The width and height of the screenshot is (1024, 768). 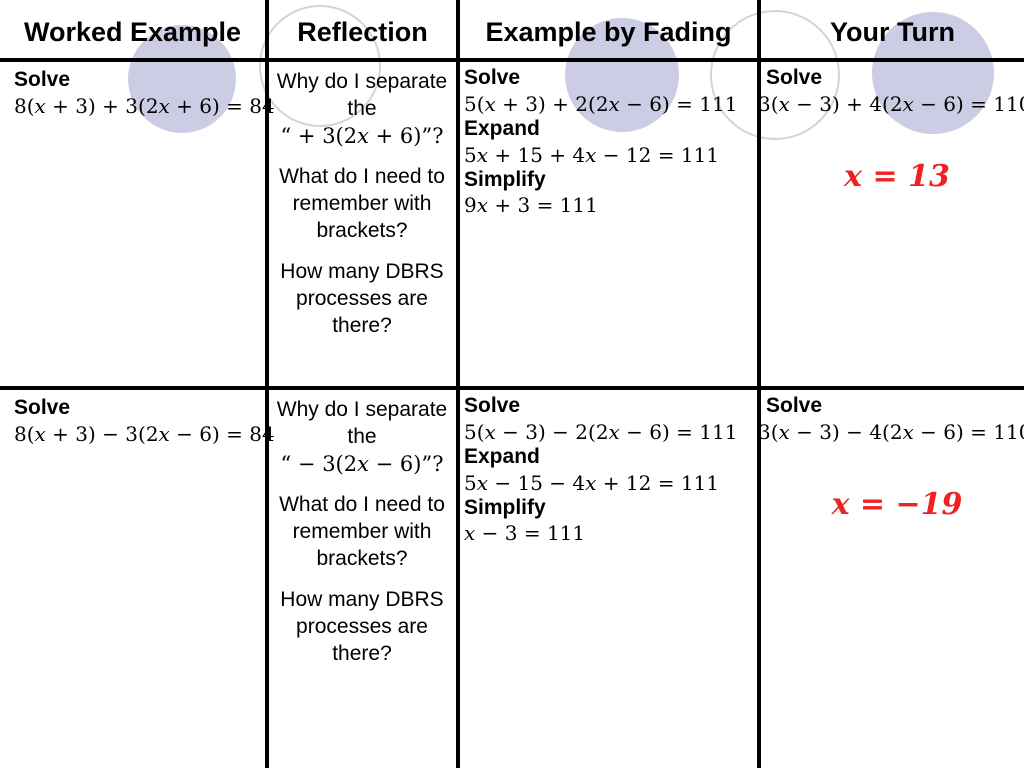 What do you see at coordinates (362, 135) in the screenshot?
I see `reflection-question-1-math: “ + 3(2x + 6)”?` at bounding box center [362, 135].